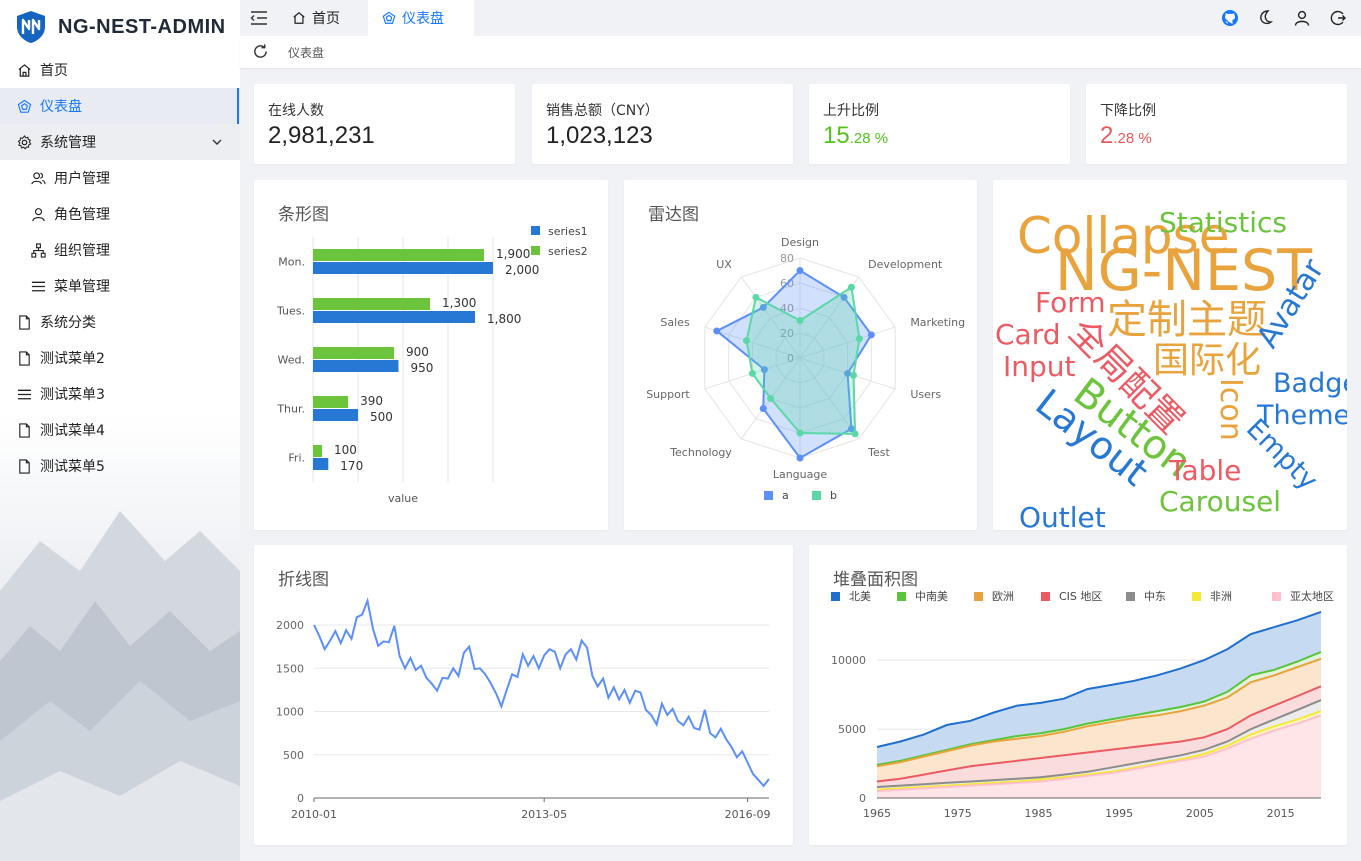  Describe the element at coordinates (1223, 222) in the screenshot. I see `word-cloud-word: Statistics` at that location.